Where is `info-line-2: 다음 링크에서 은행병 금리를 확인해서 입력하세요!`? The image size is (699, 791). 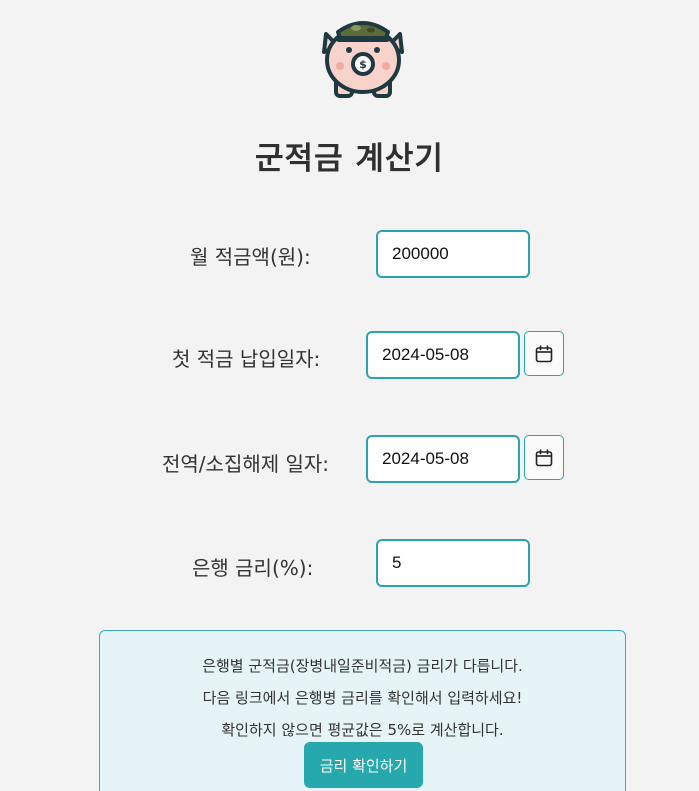
info-line-2: 다음 링크에서 은행병 금리를 확인해서 입력하세요! is located at coordinates (362, 698).